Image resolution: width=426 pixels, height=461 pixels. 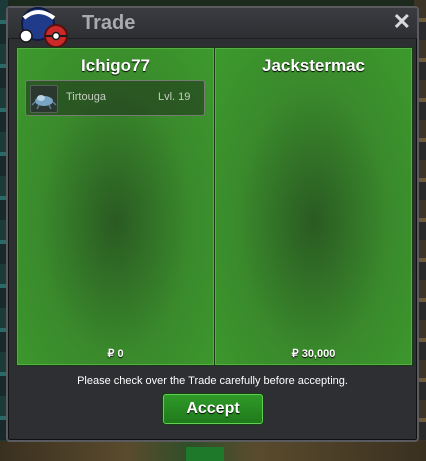 What do you see at coordinates (43, 27) in the screenshot?
I see `trade-logo-icon` at bounding box center [43, 27].